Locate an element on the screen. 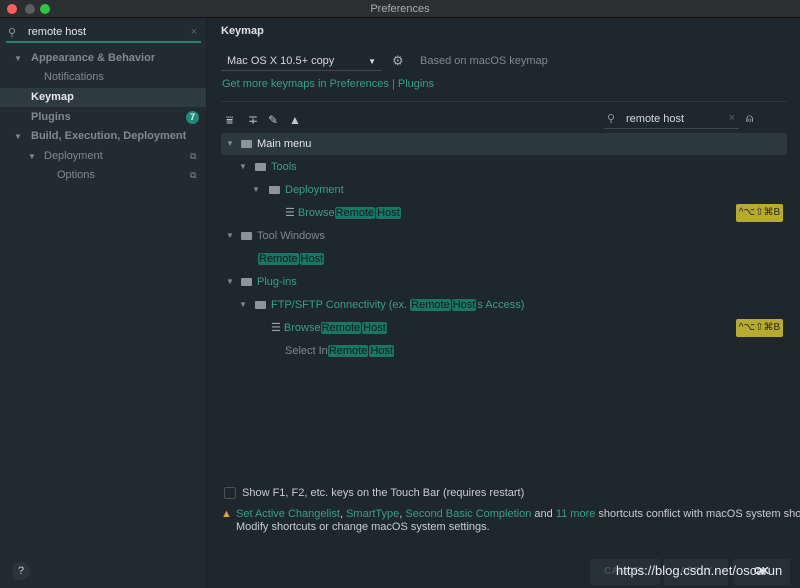 This screenshot has width=800, height=588. sidebar-item-appearance: ▼ Appearance & Behavior is located at coordinates (103, 58).